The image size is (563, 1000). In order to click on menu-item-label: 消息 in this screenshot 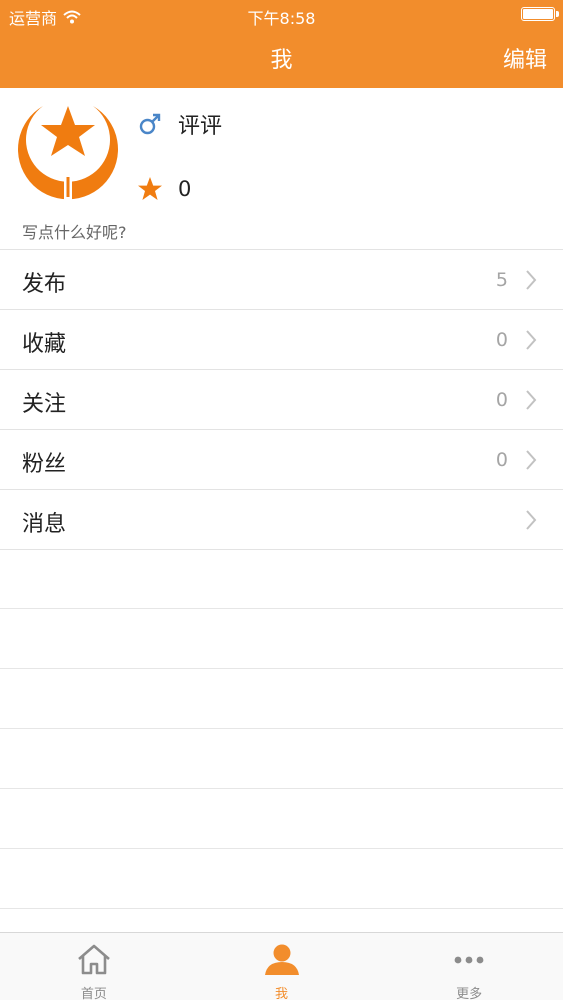, I will do `click(44, 524)`.